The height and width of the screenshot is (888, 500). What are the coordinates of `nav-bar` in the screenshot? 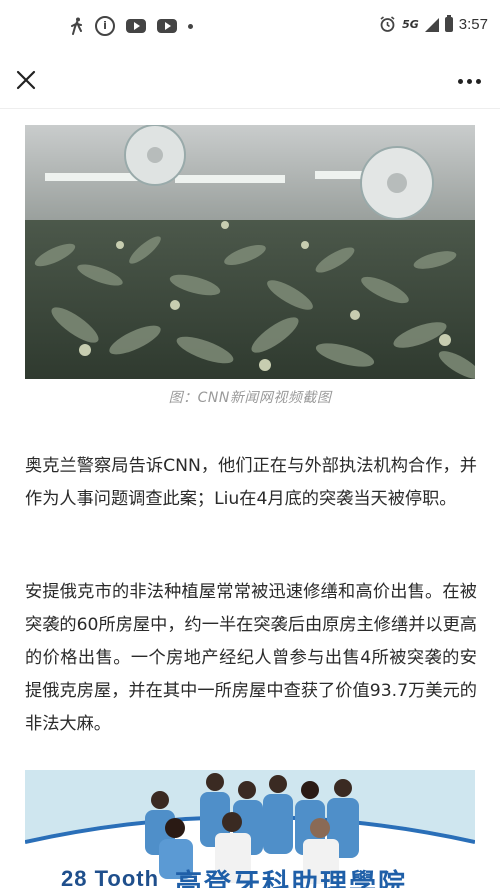 It's located at (250, 81).